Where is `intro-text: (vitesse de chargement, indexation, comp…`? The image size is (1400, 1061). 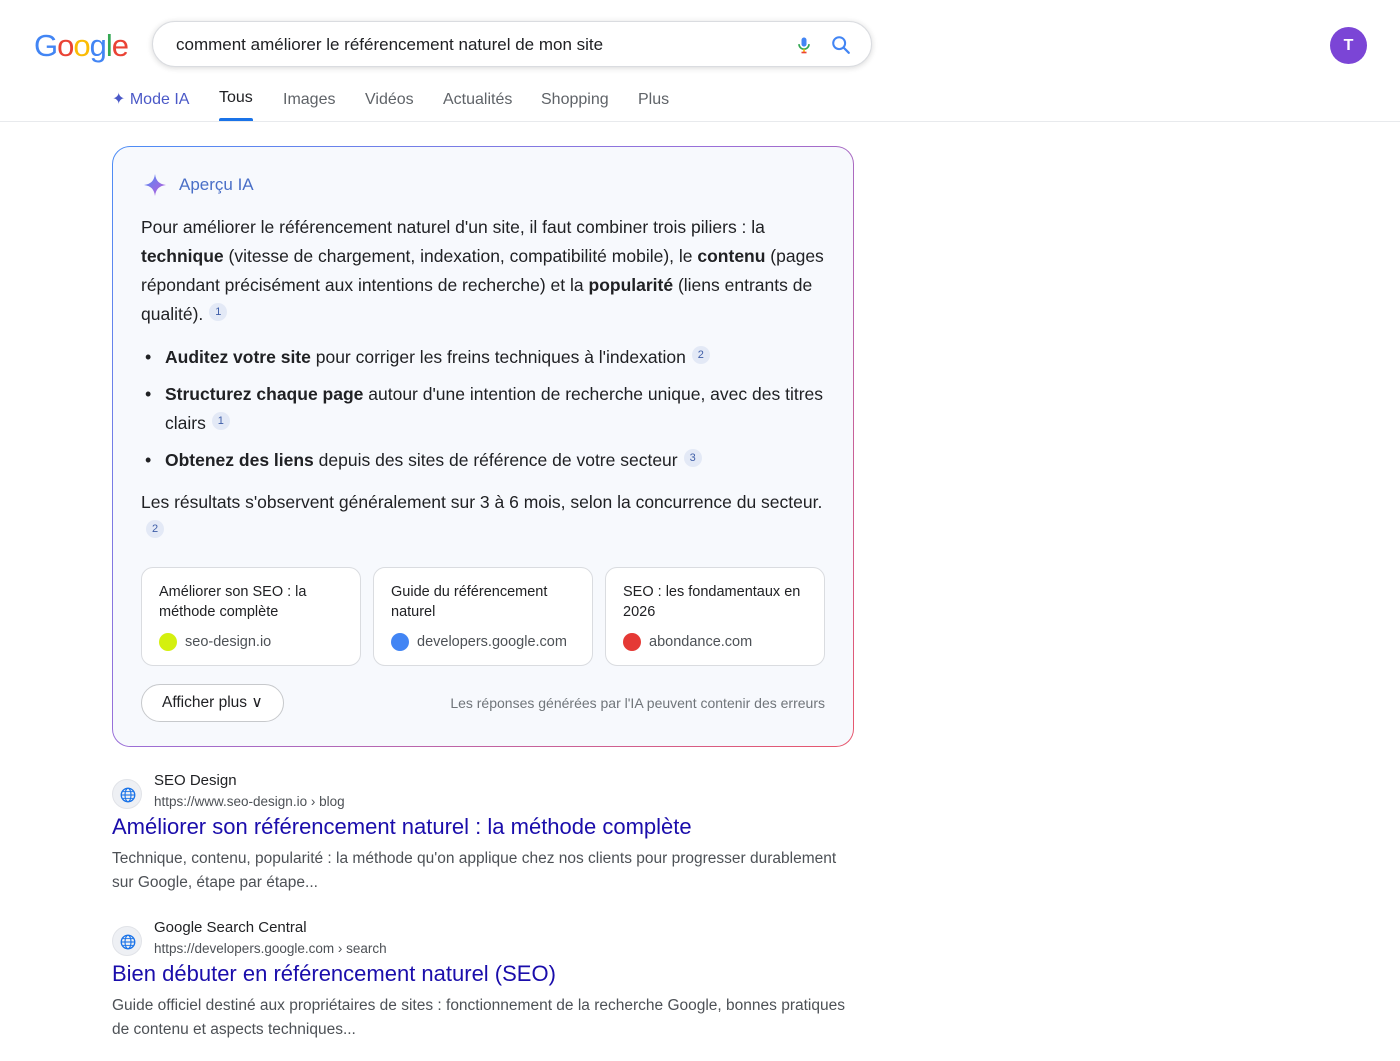
intro-text: (vitesse de chargement, indexation, comp… is located at coordinates (460, 256).